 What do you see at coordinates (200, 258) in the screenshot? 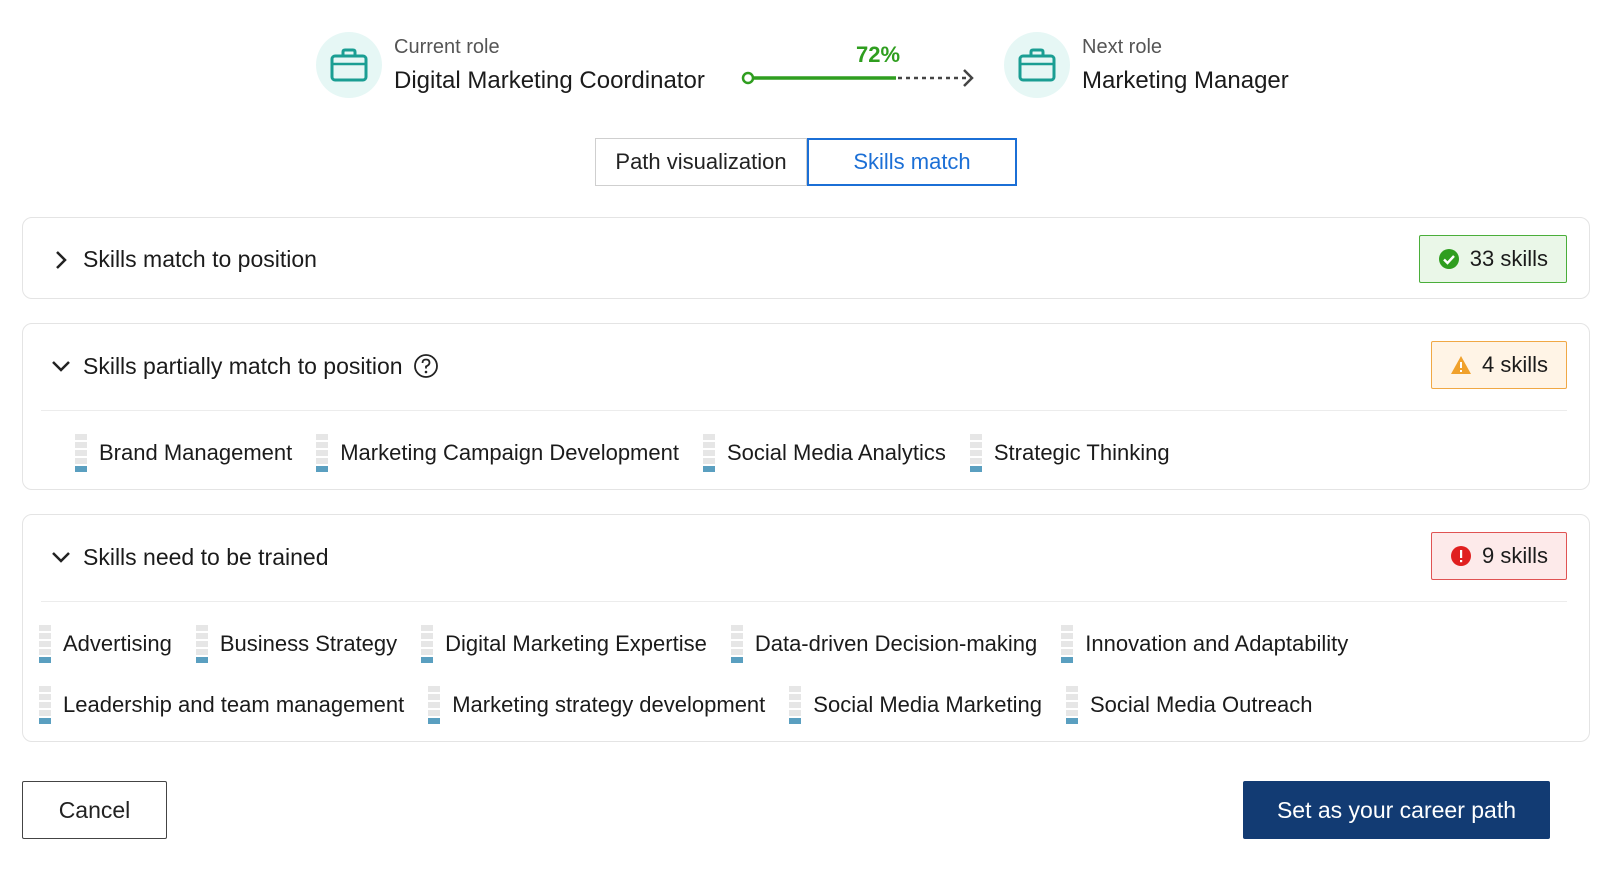
I see `skills-match-title: Skills match to position` at bounding box center [200, 258].